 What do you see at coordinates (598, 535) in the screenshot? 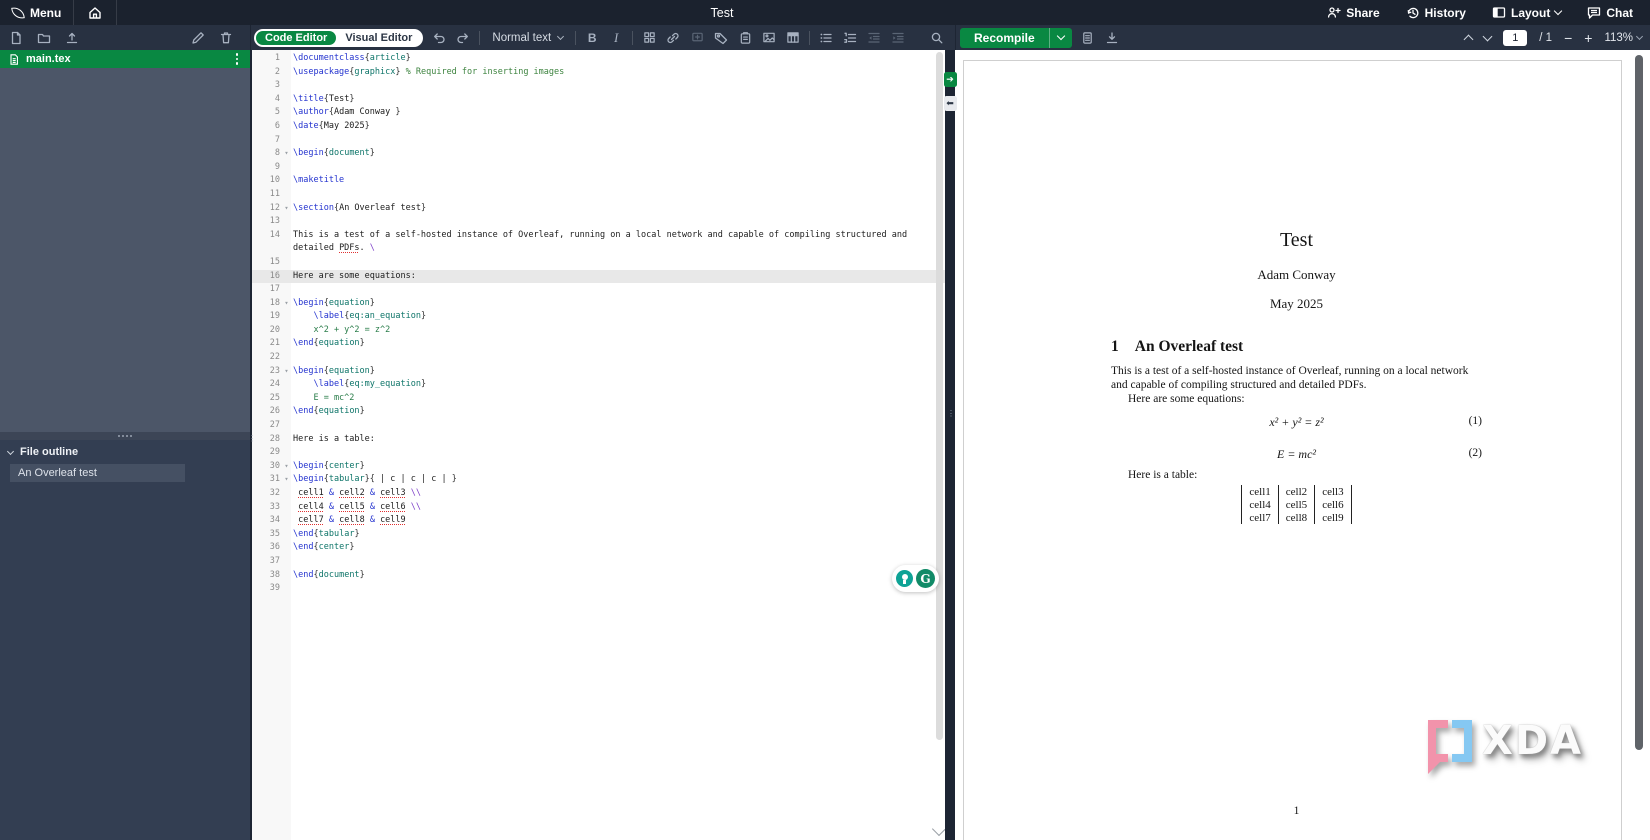
I see `code-line: 35 \end{tabular}` at bounding box center [598, 535].